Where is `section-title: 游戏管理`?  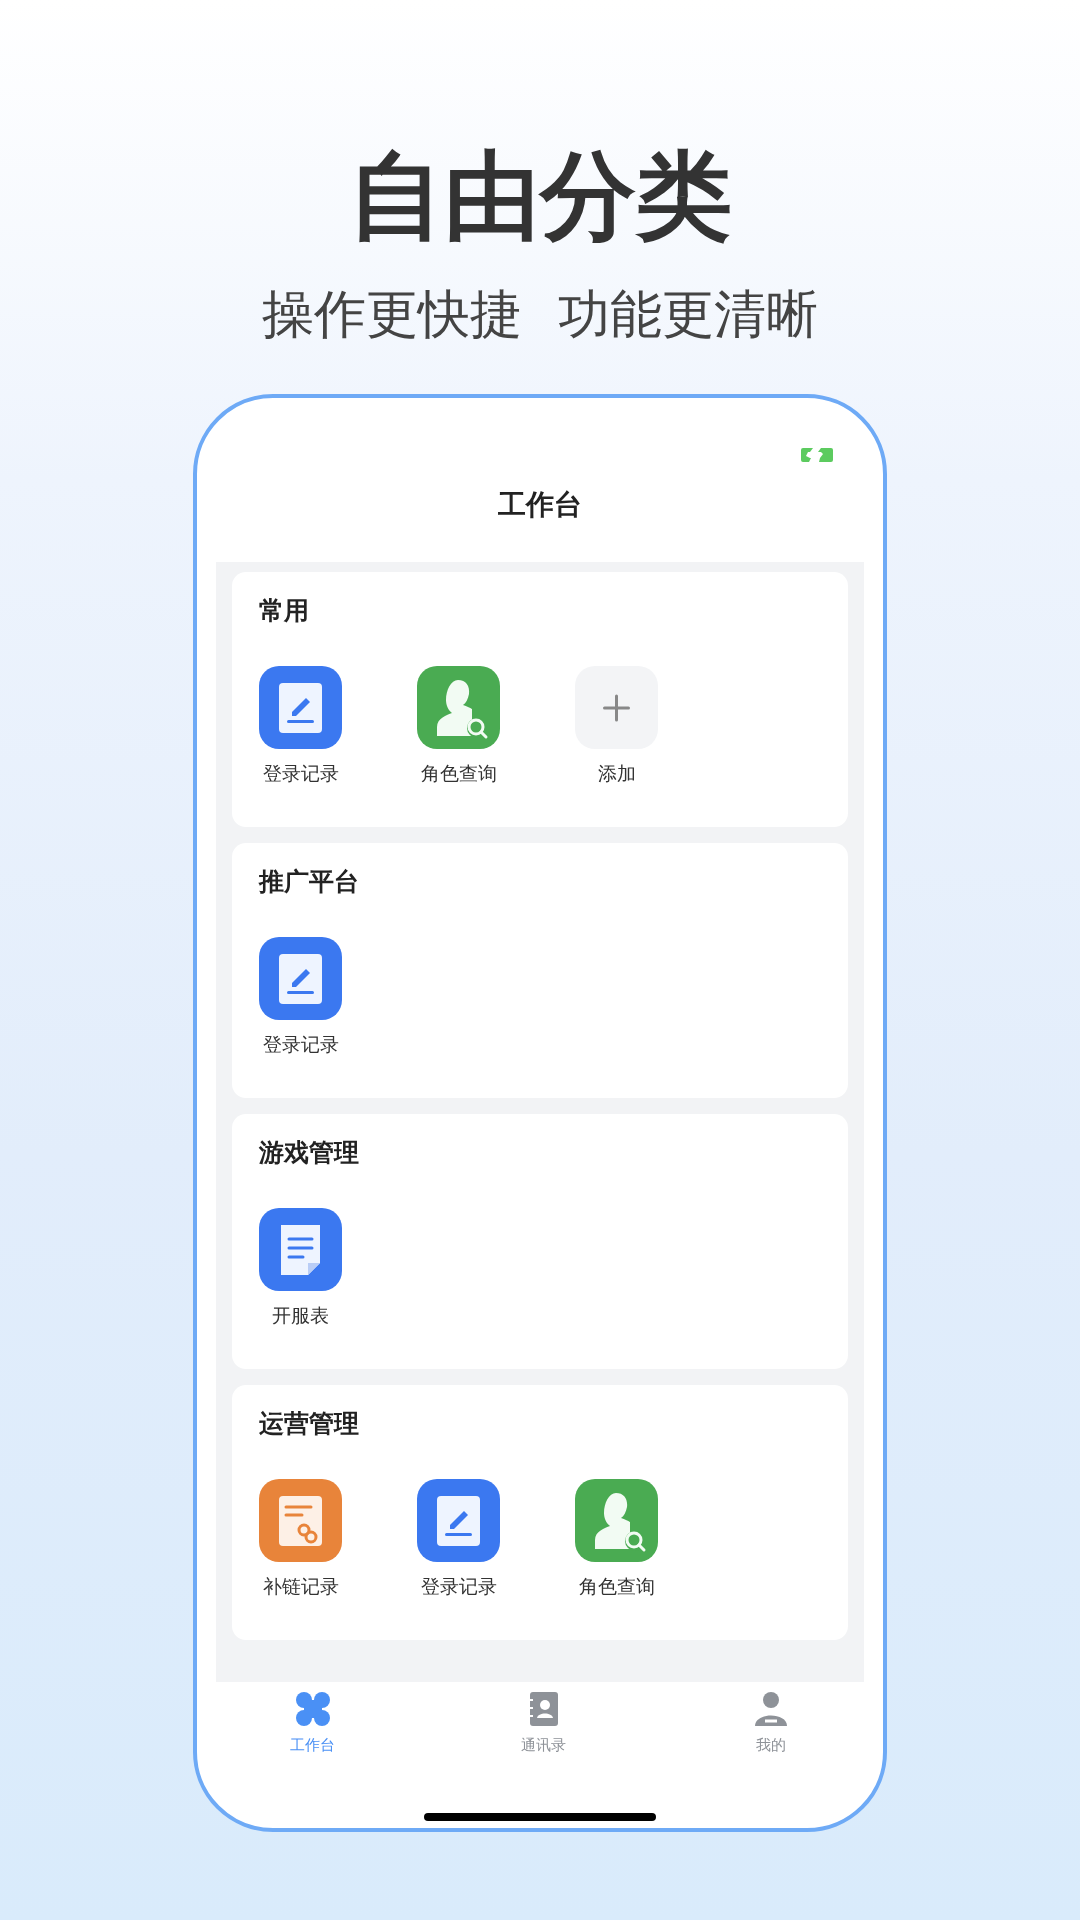
section-title: 游戏管理 is located at coordinates (309, 1152).